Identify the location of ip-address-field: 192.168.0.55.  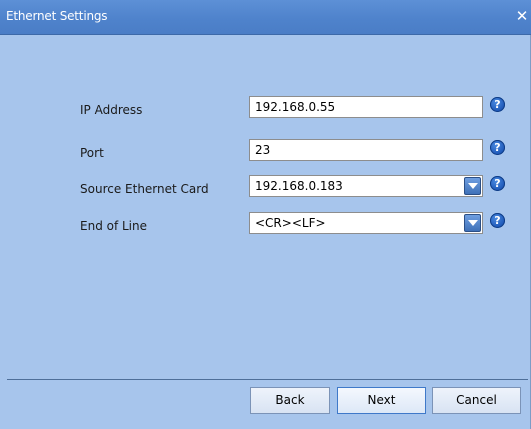
(366, 107).